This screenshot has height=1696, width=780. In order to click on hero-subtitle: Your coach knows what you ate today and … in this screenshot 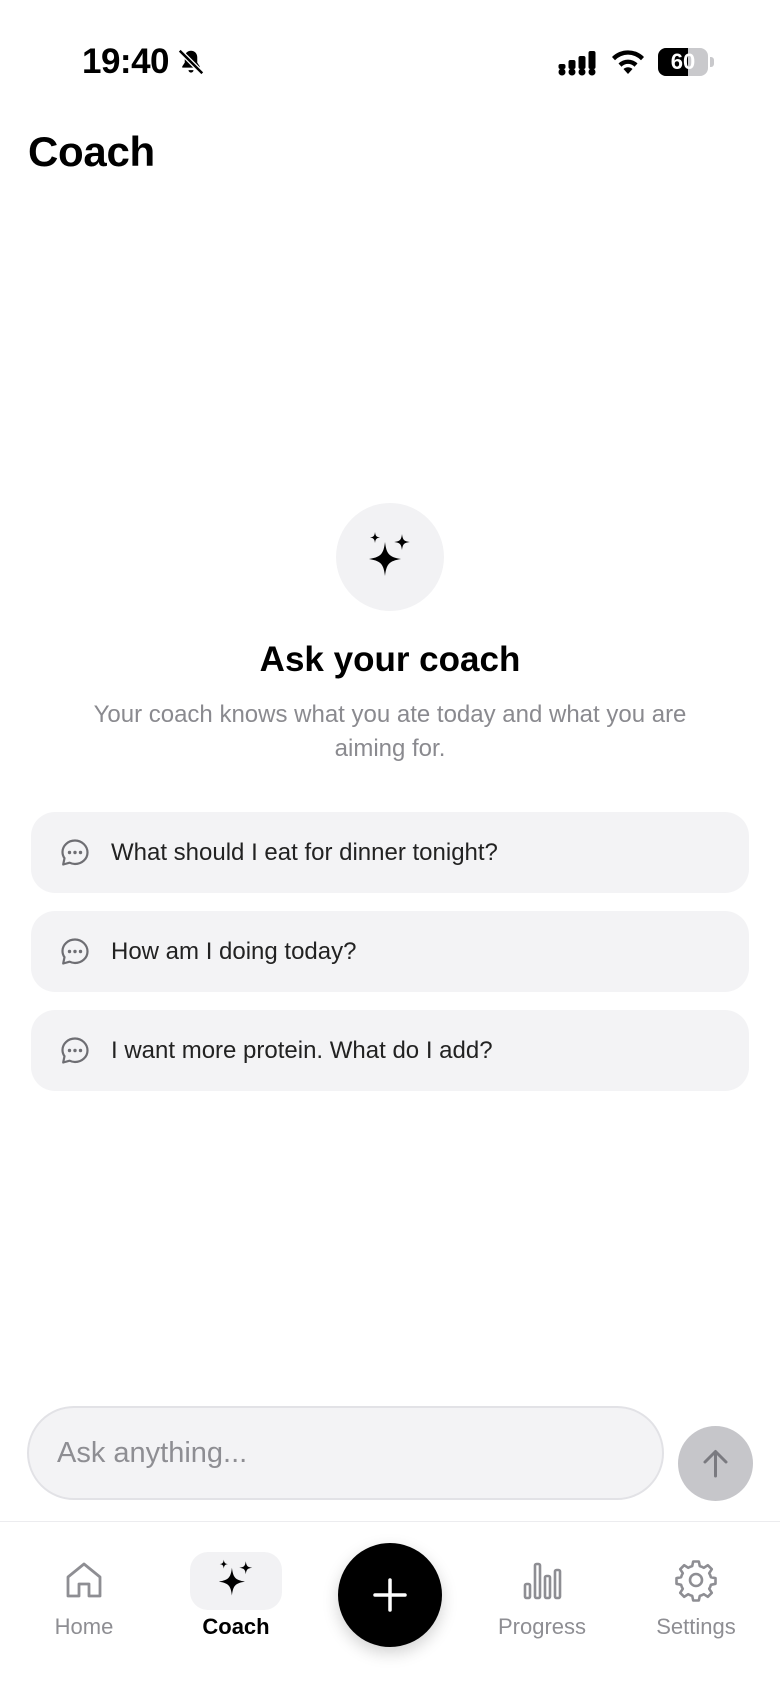, I will do `click(390, 731)`.